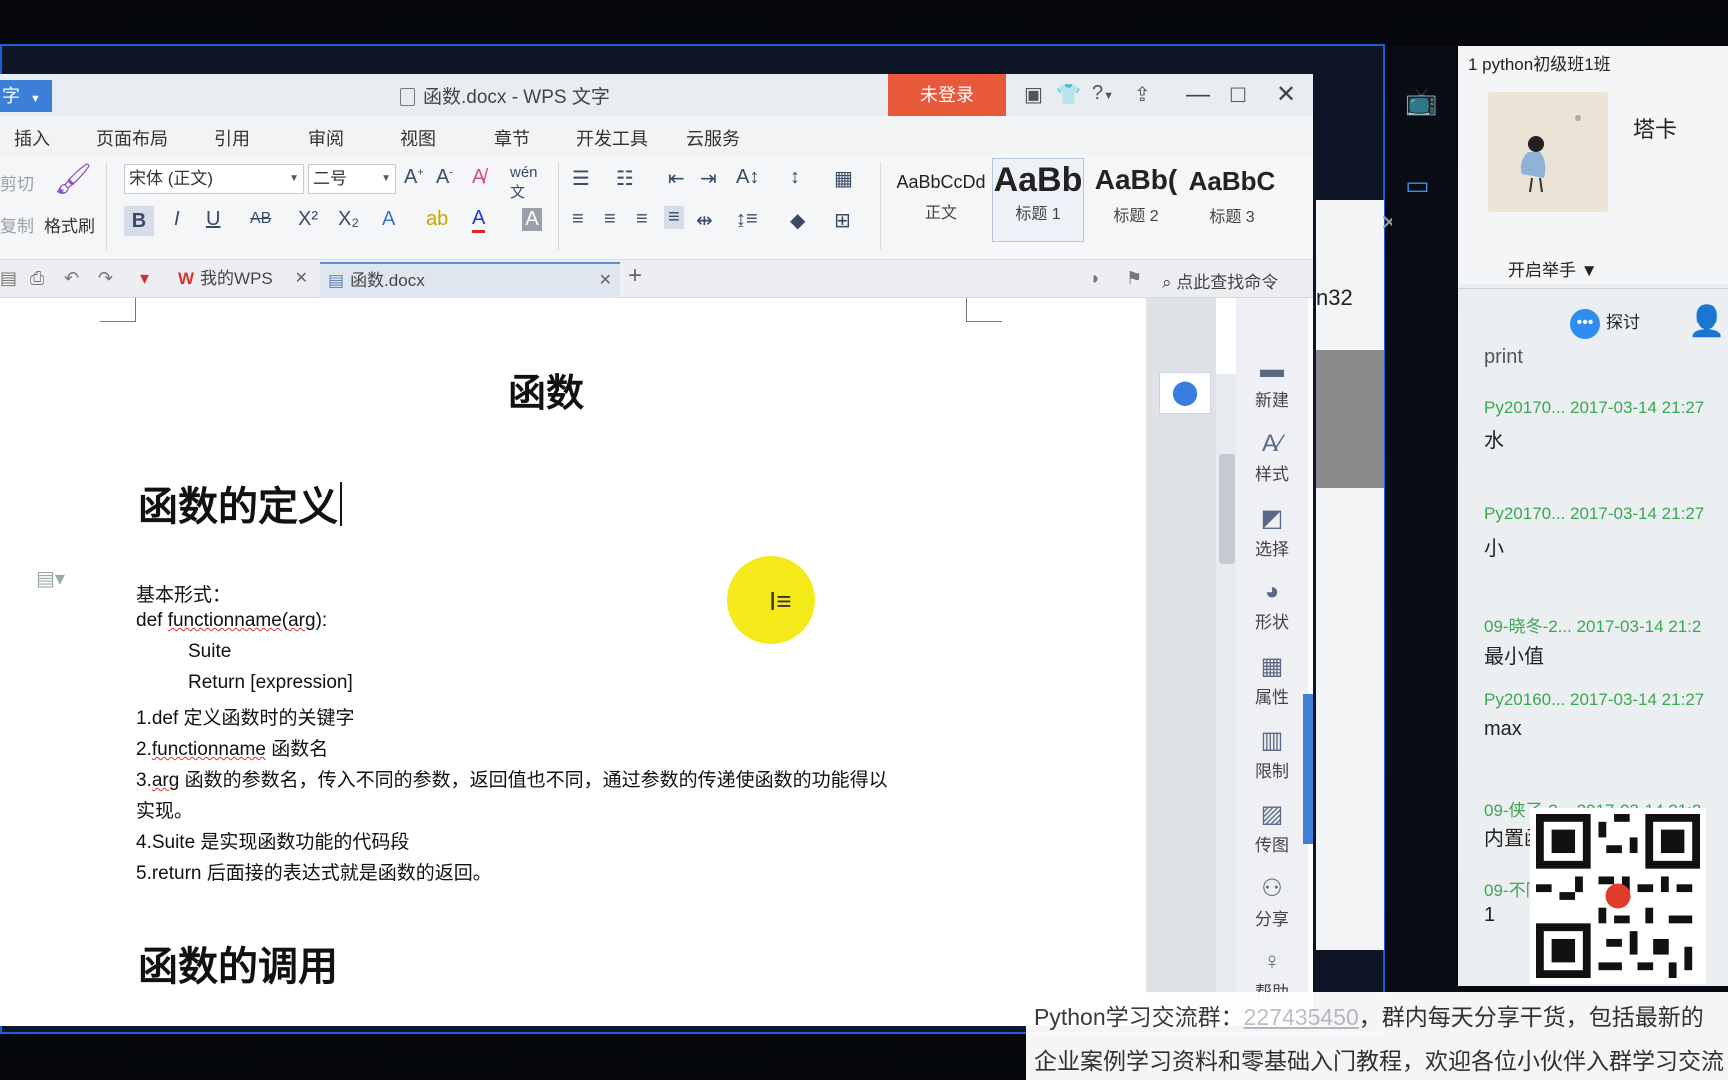 This screenshot has width=1728, height=1080. What do you see at coordinates (940, 213) in the screenshot?
I see `style-label: 正文` at bounding box center [940, 213].